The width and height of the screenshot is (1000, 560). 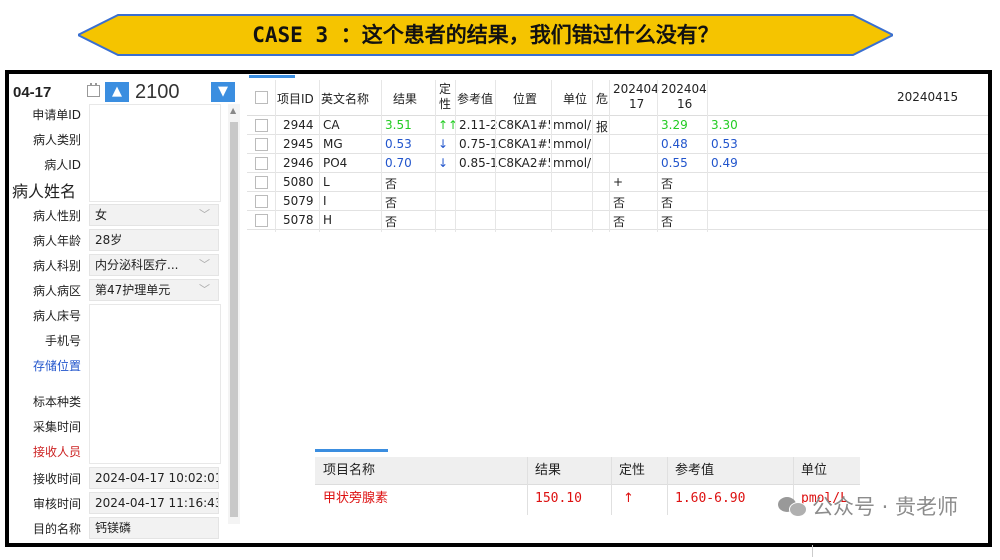 What do you see at coordinates (154, 240) in the screenshot?
I see `age-field: 28岁` at bounding box center [154, 240].